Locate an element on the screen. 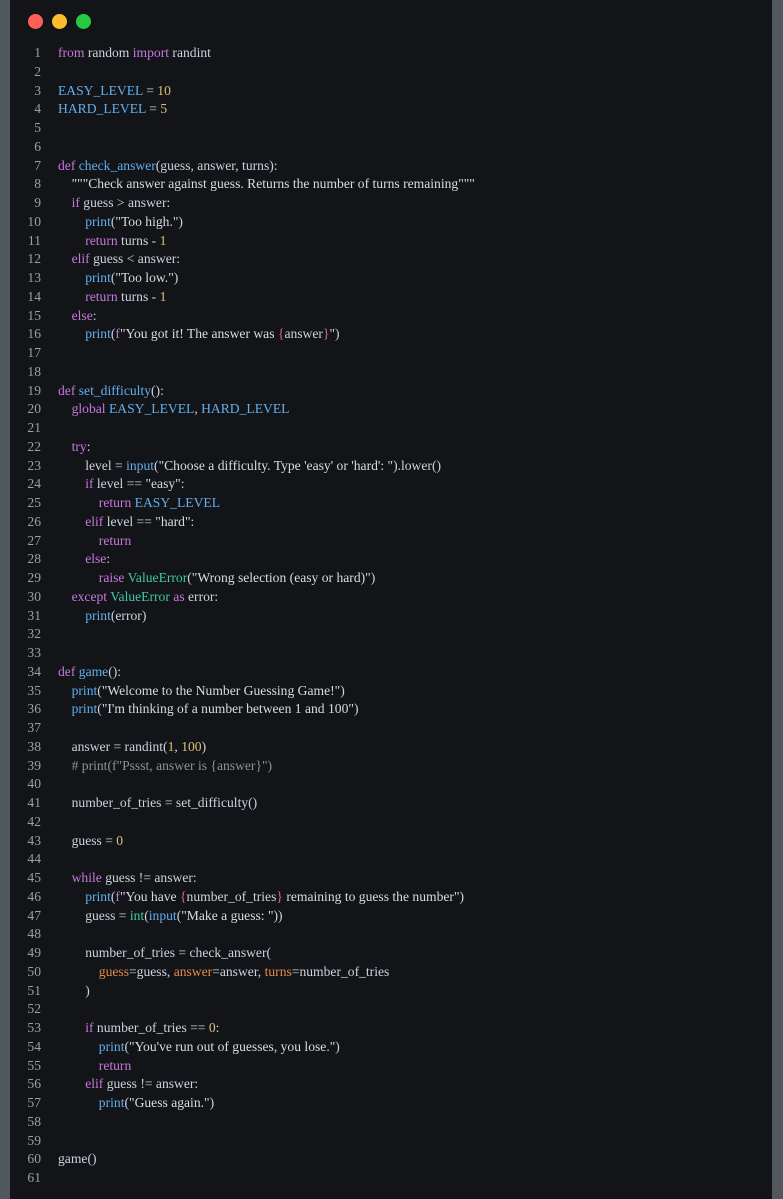  code-line: 39 # print(f"Pssst, answer is {answer}") is located at coordinates (391, 766).